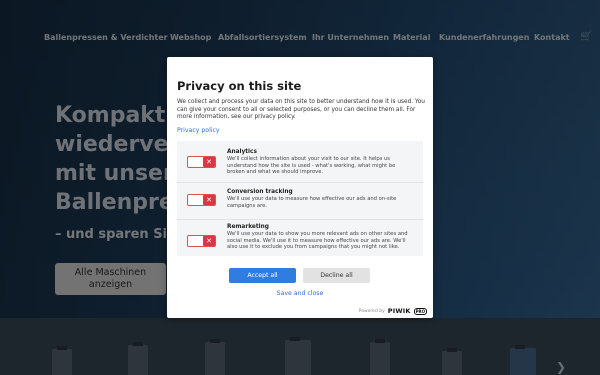  Describe the element at coordinates (248, 227) in the screenshot. I see `category-name: Remarketing` at that location.